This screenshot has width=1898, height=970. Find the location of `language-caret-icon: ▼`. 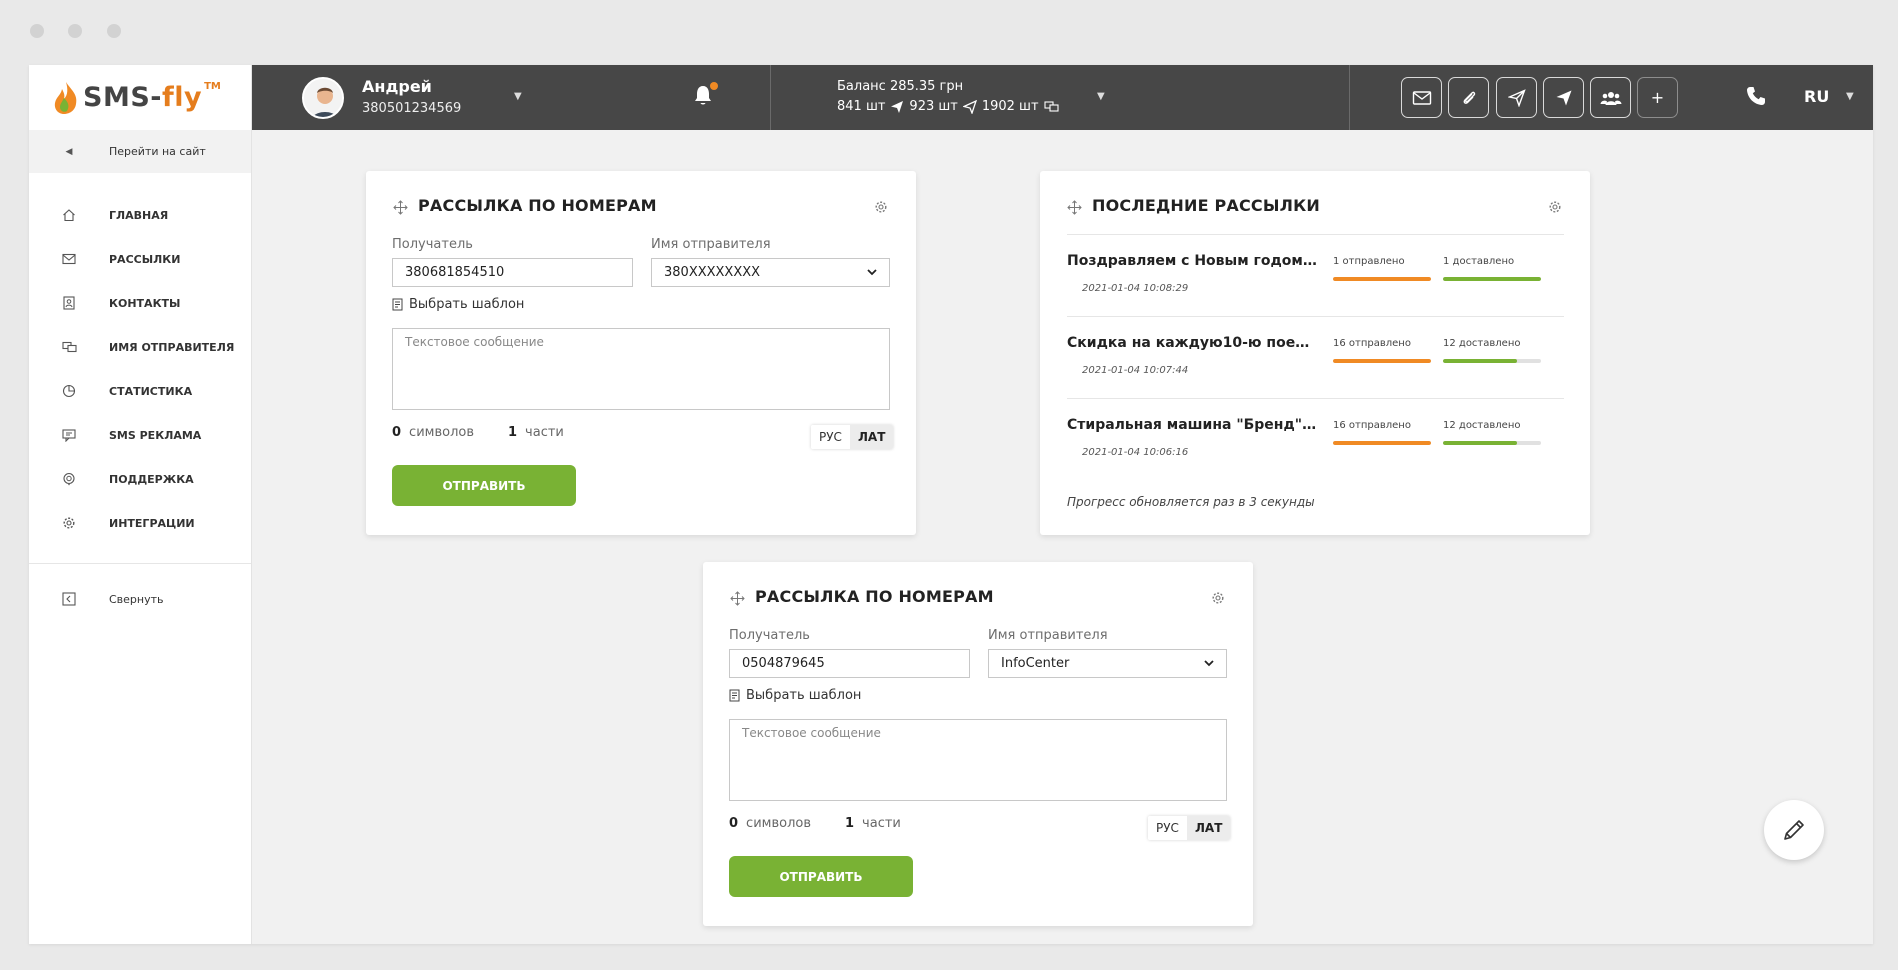

language-caret-icon: ▼ is located at coordinates (1850, 96).